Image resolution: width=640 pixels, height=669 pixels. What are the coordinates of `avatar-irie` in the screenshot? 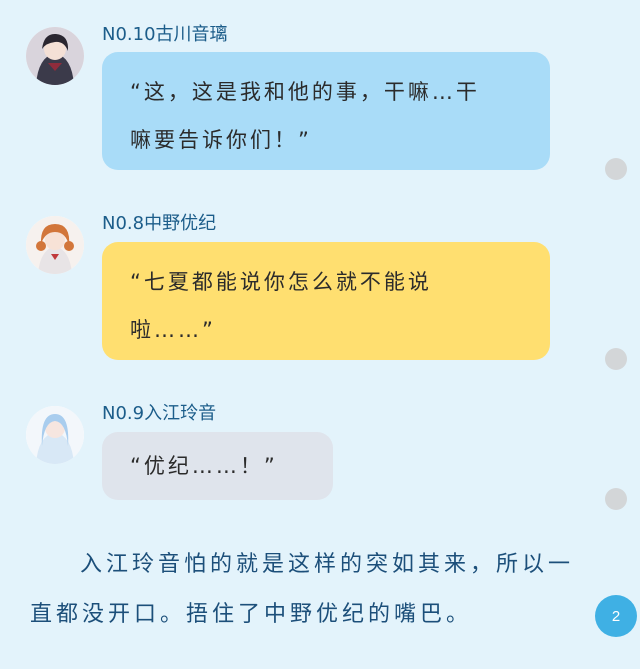 It's located at (55, 435).